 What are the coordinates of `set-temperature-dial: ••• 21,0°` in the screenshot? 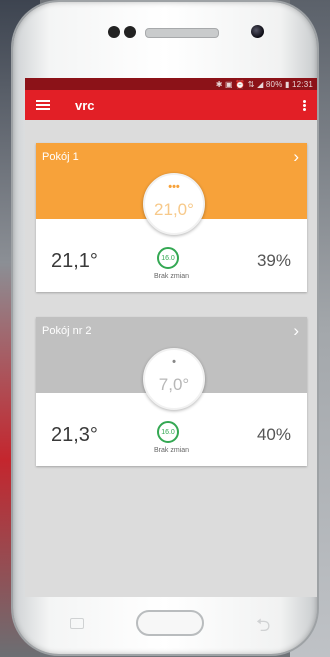 It's located at (174, 204).